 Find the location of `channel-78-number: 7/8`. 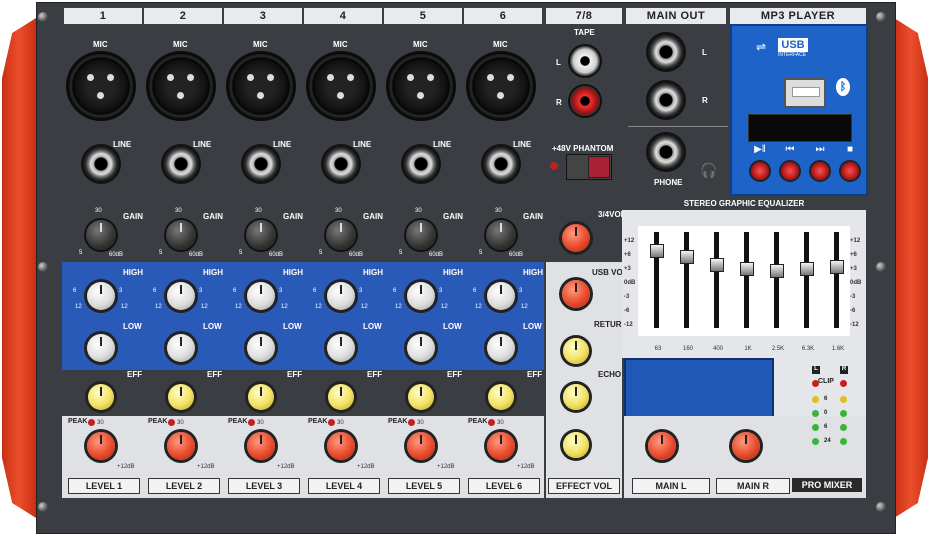

channel-78-number: 7/8 is located at coordinates (584, 16).